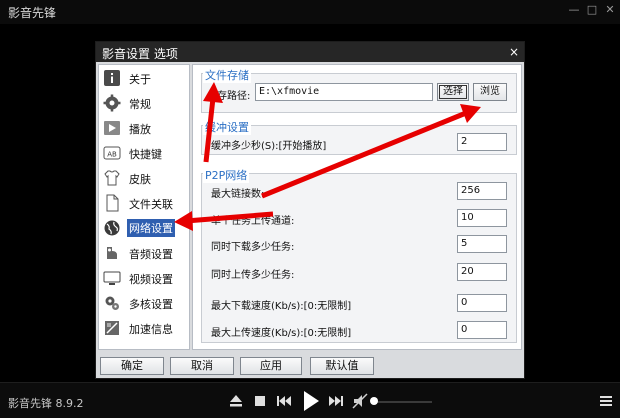 This screenshot has height=418, width=620. What do you see at coordinates (482, 142) in the screenshot?
I see `buffer-seconds-input: 2` at bounding box center [482, 142].